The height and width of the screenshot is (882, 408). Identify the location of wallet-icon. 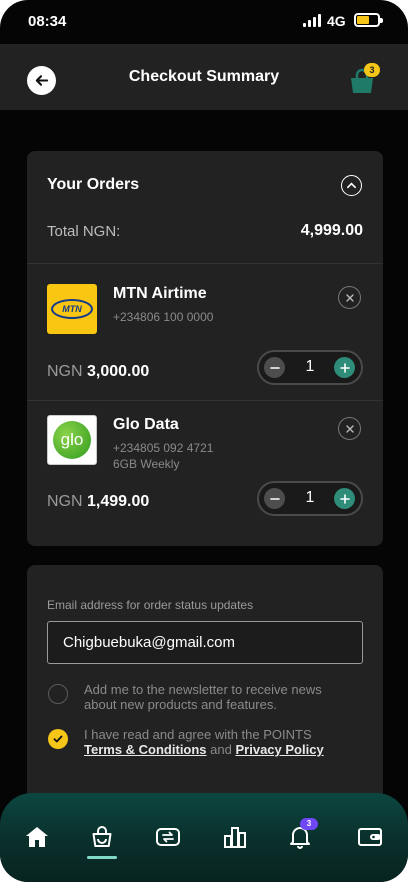
(370, 837).